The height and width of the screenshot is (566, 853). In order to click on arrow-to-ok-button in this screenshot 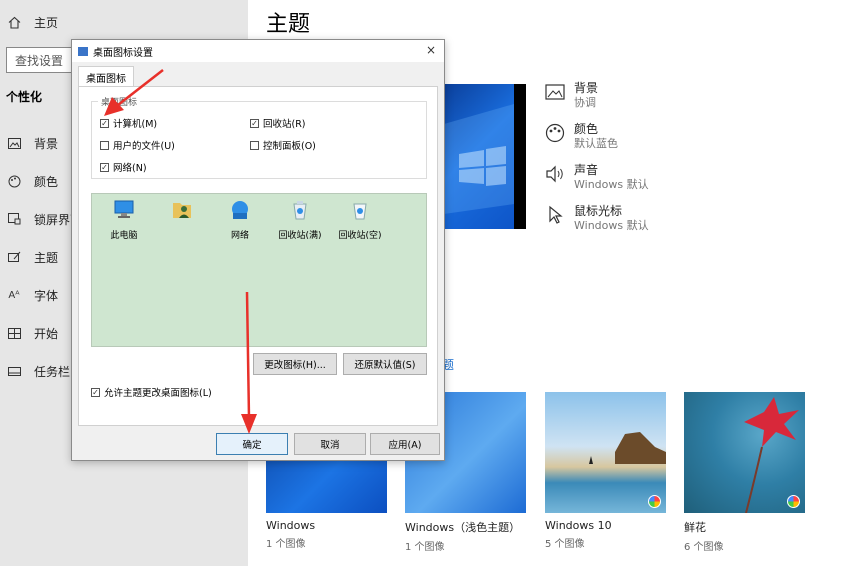, I will do `click(249, 362)`.